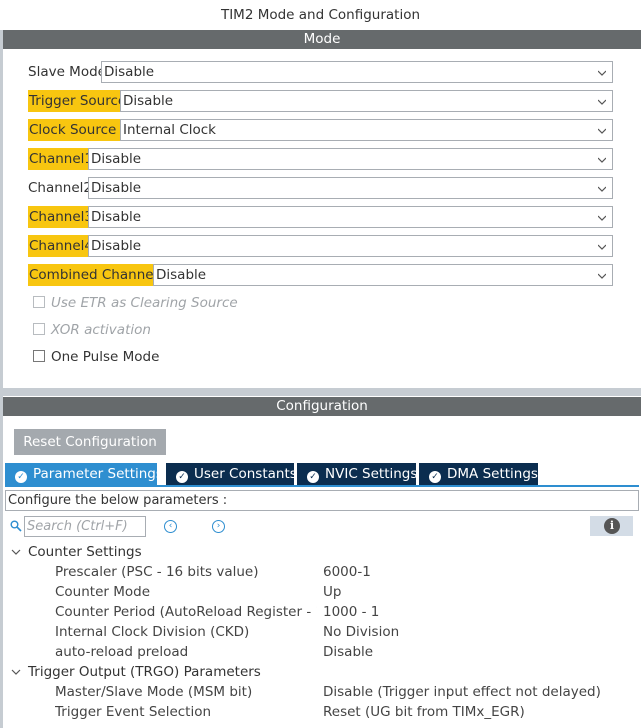  What do you see at coordinates (322, 486) in the screenshot?
I see `tab-underline` at bounding box center [322, 486].